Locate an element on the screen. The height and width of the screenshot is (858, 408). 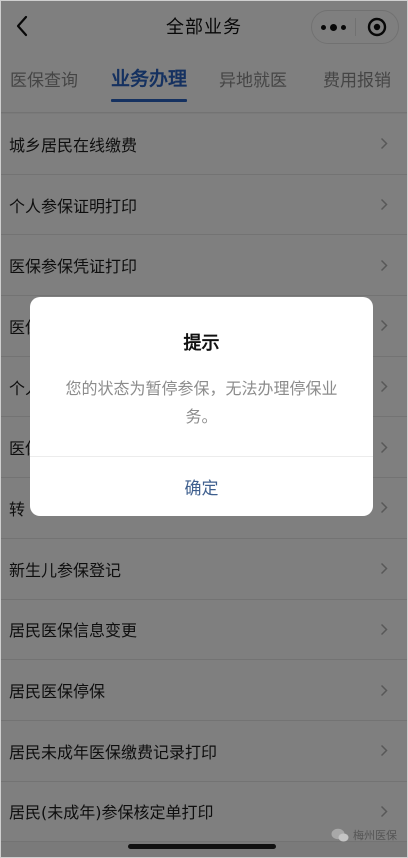
watermark: 梅州医保 is located at coordinates (364, 835).